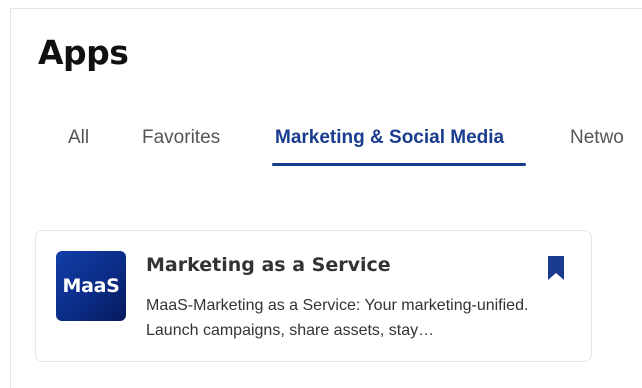 This screenshot has height=388, width=642. What do you see at coordinates (181, 137) in the screenshot?
I see `tab-favorites: Favorites` at bounding box center [181, 137].